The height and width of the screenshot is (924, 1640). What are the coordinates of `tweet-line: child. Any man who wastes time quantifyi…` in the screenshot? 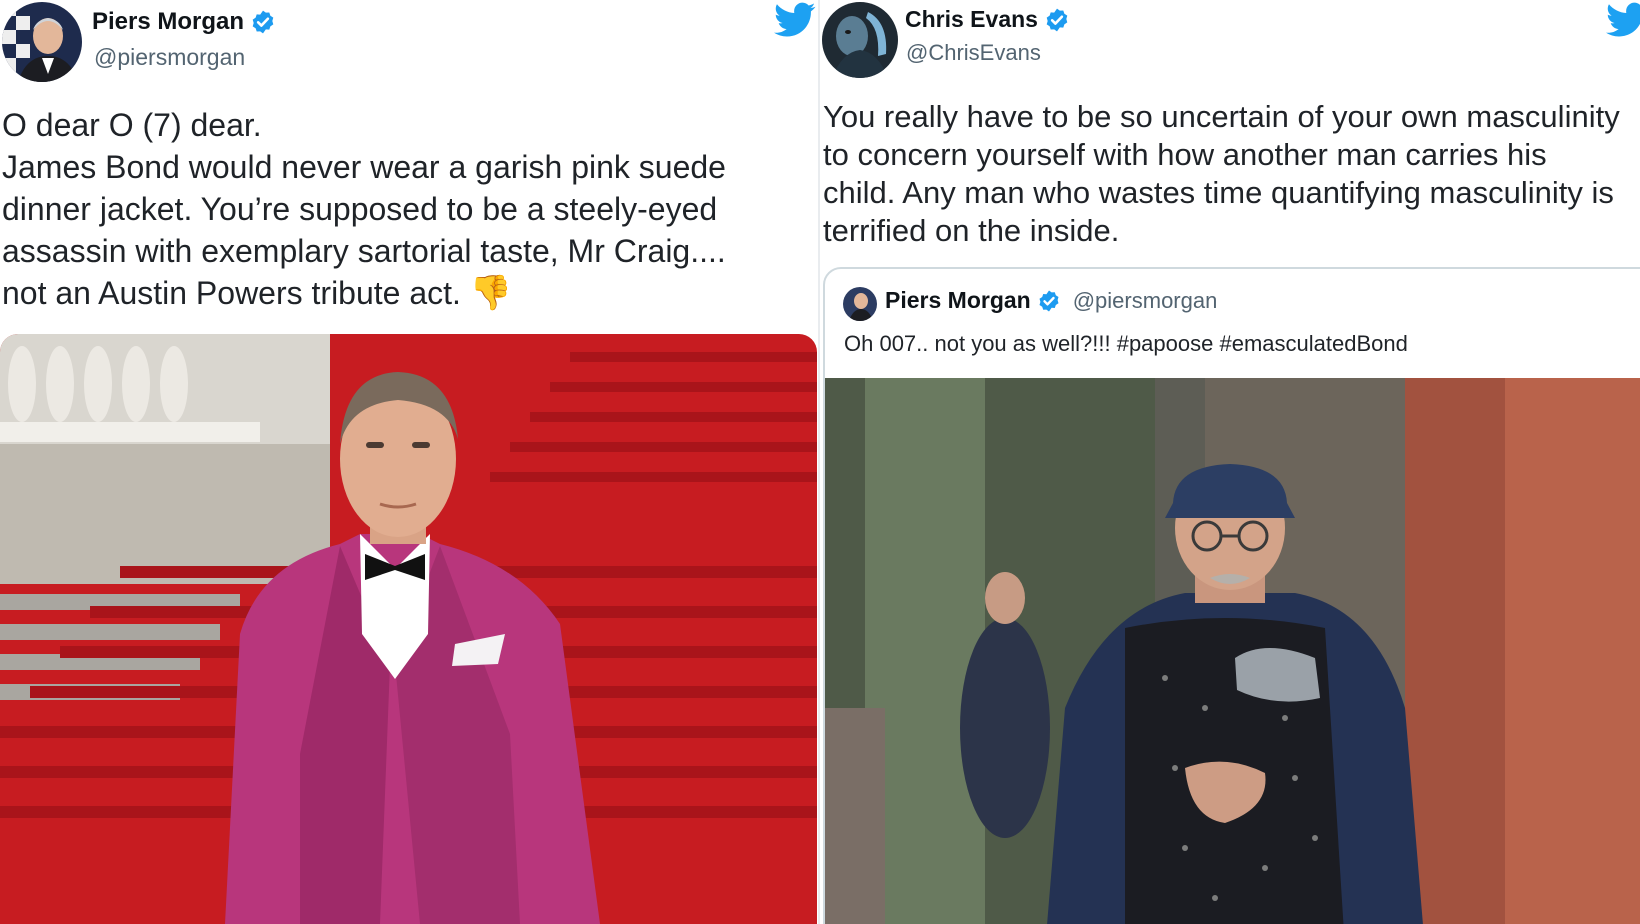 It's located at (1218, 192).